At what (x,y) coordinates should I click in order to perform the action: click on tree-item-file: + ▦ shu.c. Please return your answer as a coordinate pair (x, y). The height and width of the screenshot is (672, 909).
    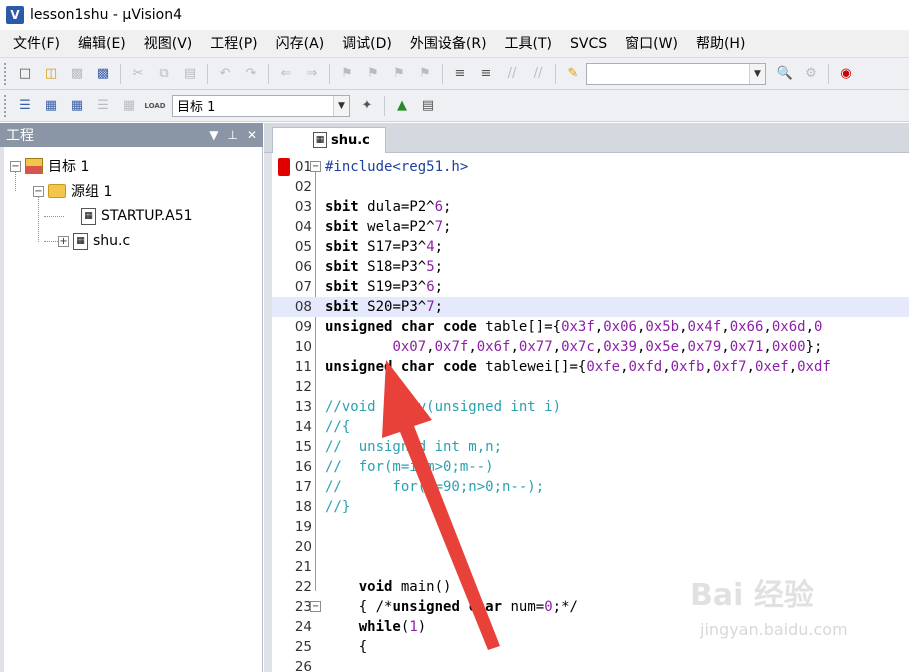
    Looking at the image, I should click on (94, 241).